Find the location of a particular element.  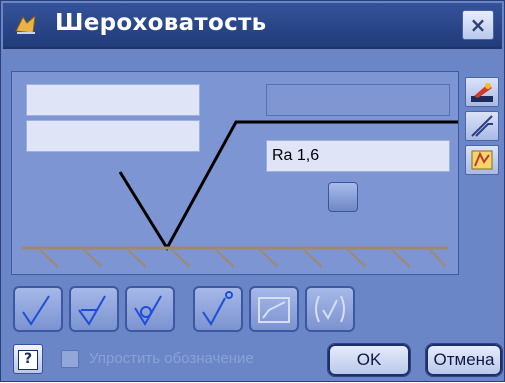

surface-bracket-icon is located at coordinates (330, 309).